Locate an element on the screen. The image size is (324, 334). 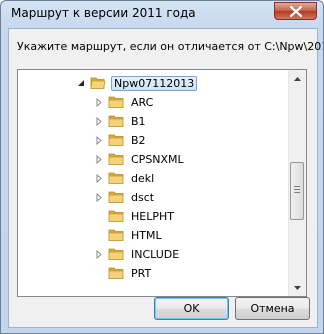
arrow-up-icon is located at coordinates (297, 78).